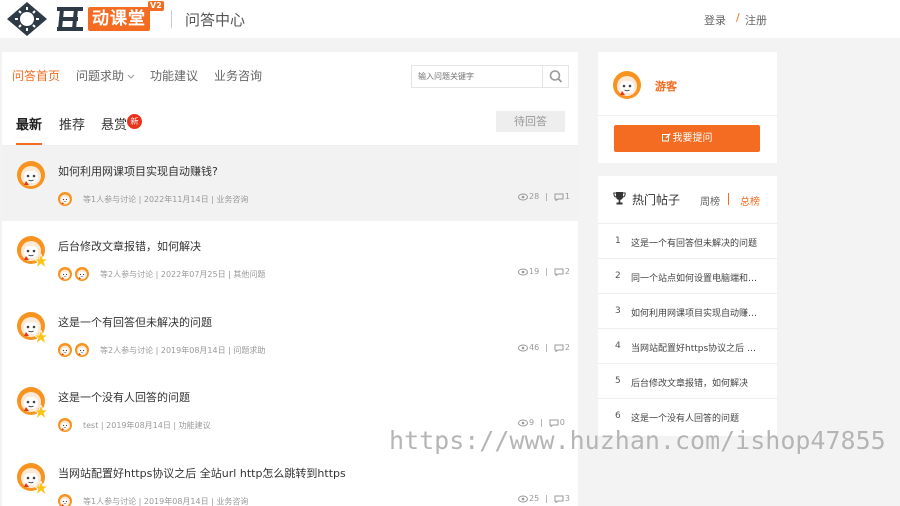 The width and height of the screenshot is (900, 506). What do you see at coordinates (114, 123) in the screenshot?
I see `tab-bounty: 悬赏` at bounding box center [114, 123].